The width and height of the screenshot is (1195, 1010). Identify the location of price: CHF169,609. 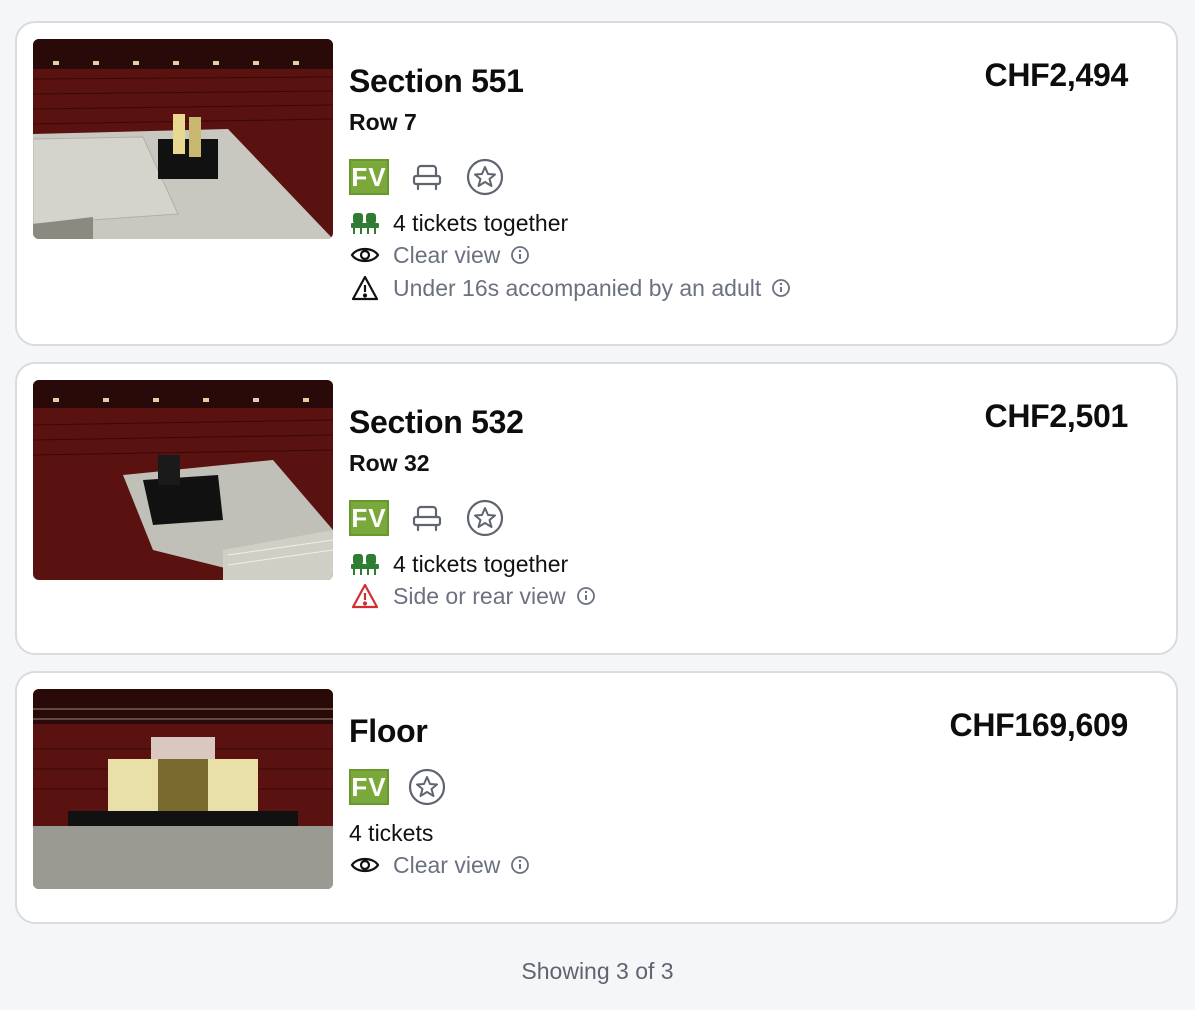
(1039, 725).